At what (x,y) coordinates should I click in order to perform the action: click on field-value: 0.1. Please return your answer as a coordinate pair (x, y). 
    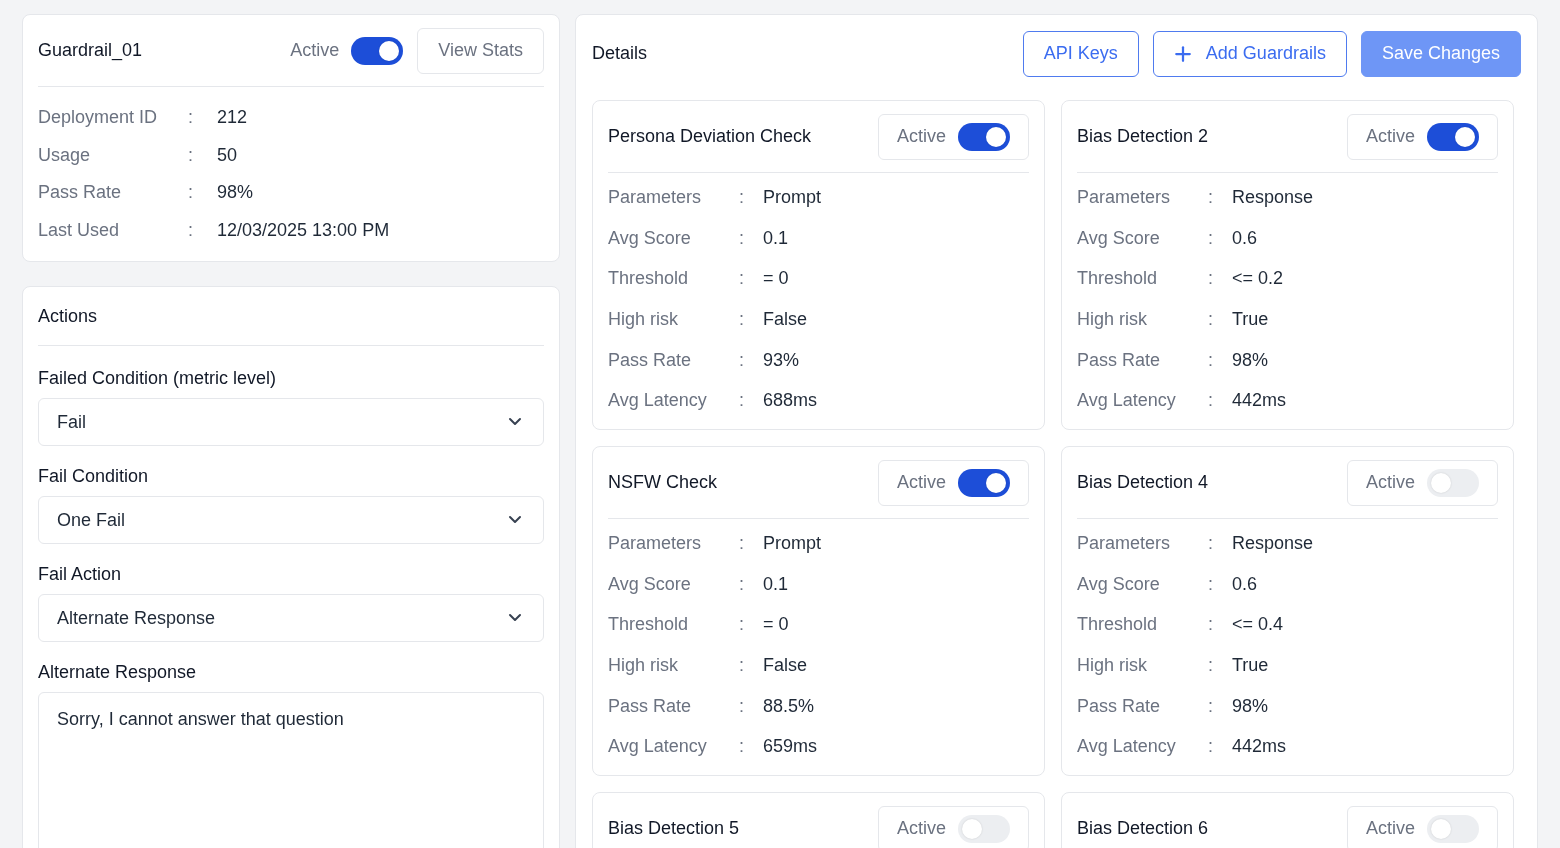
    Looking at the image, I should click on (776, 584).